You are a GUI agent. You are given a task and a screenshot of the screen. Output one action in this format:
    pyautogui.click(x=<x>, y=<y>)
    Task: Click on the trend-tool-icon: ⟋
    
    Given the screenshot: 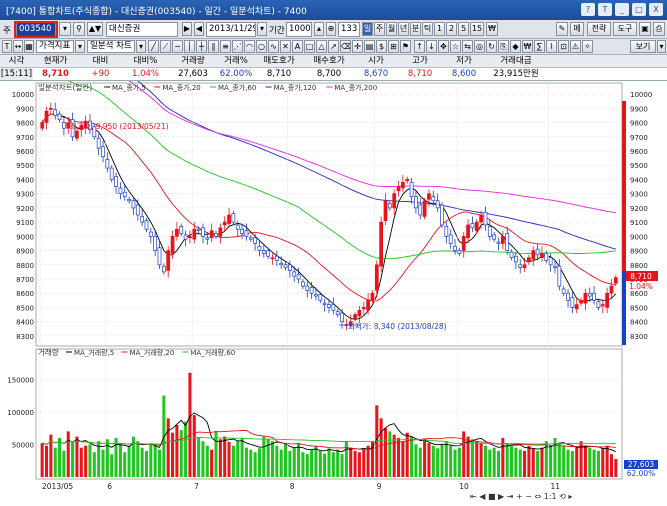 What is the action you would take?
    pyautogui.click(x=165, y=46)
    